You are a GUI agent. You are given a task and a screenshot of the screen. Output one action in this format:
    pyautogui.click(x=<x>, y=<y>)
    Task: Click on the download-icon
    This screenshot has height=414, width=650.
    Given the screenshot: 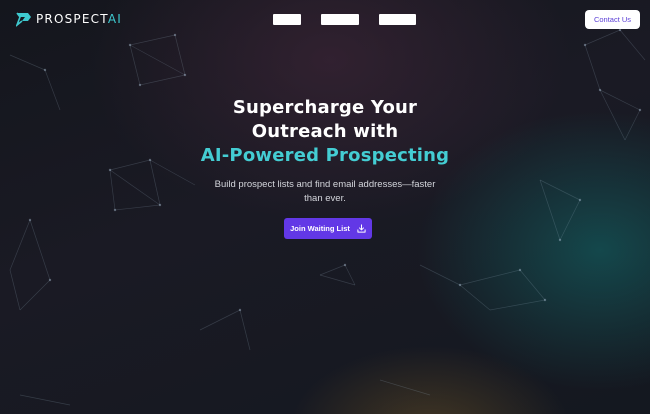 What is the action you would take?
    pyautogui.click(x=361, y=228)
    